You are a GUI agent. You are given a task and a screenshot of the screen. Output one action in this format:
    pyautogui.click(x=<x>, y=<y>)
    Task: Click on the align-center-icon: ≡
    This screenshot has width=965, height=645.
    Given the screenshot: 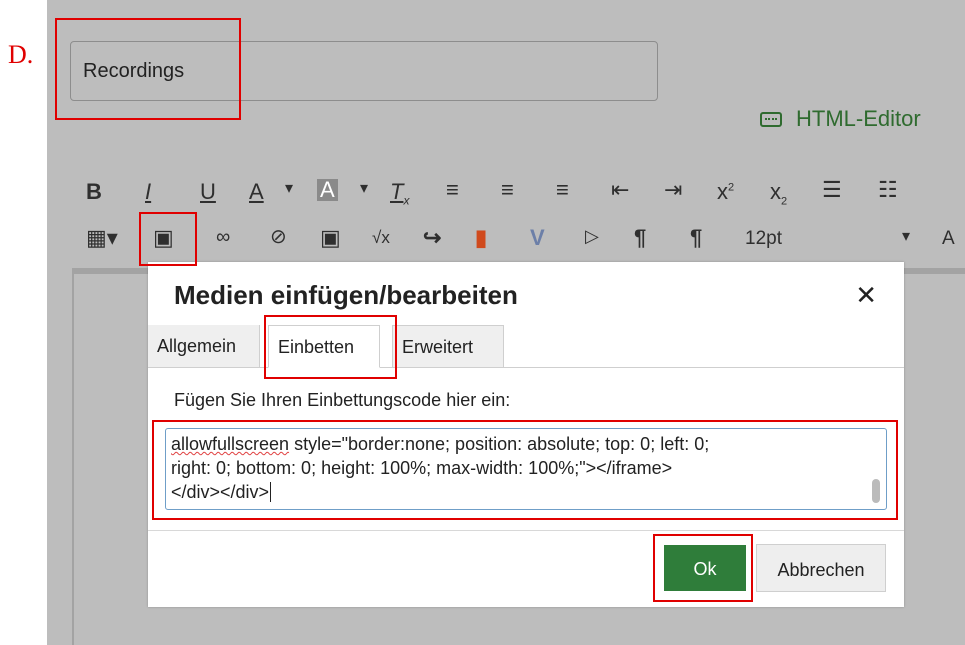 What is the action you would take?
    pyautogui.click(x=507, y=190)
    